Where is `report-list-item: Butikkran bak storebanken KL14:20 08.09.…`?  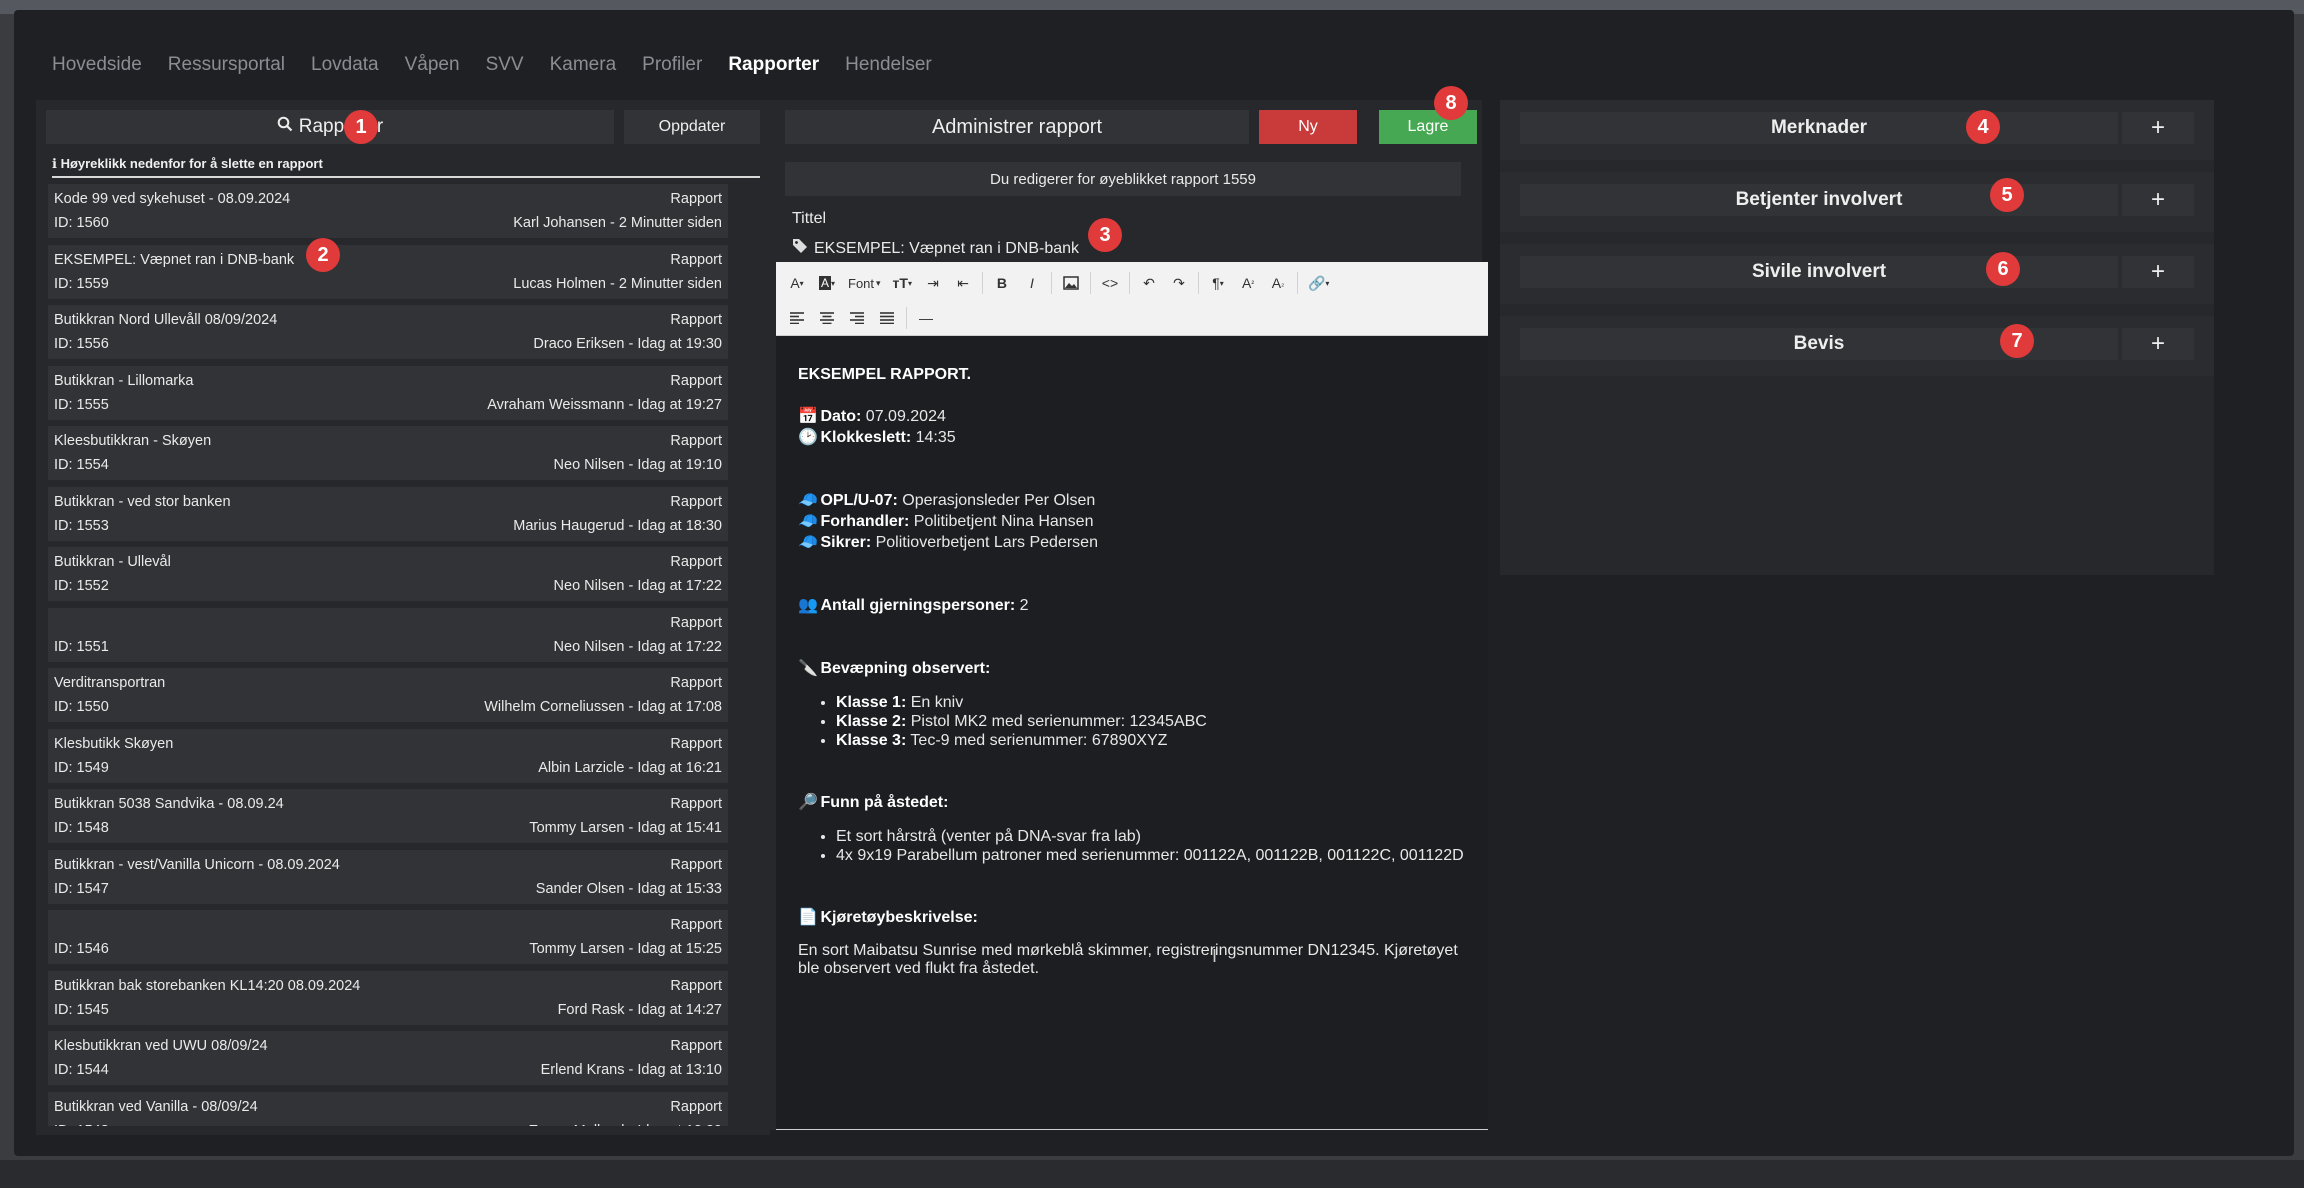
report-list-item: Butikkran bak storebanken KL14:20 08.09.… is located at coordinates (388, 997).